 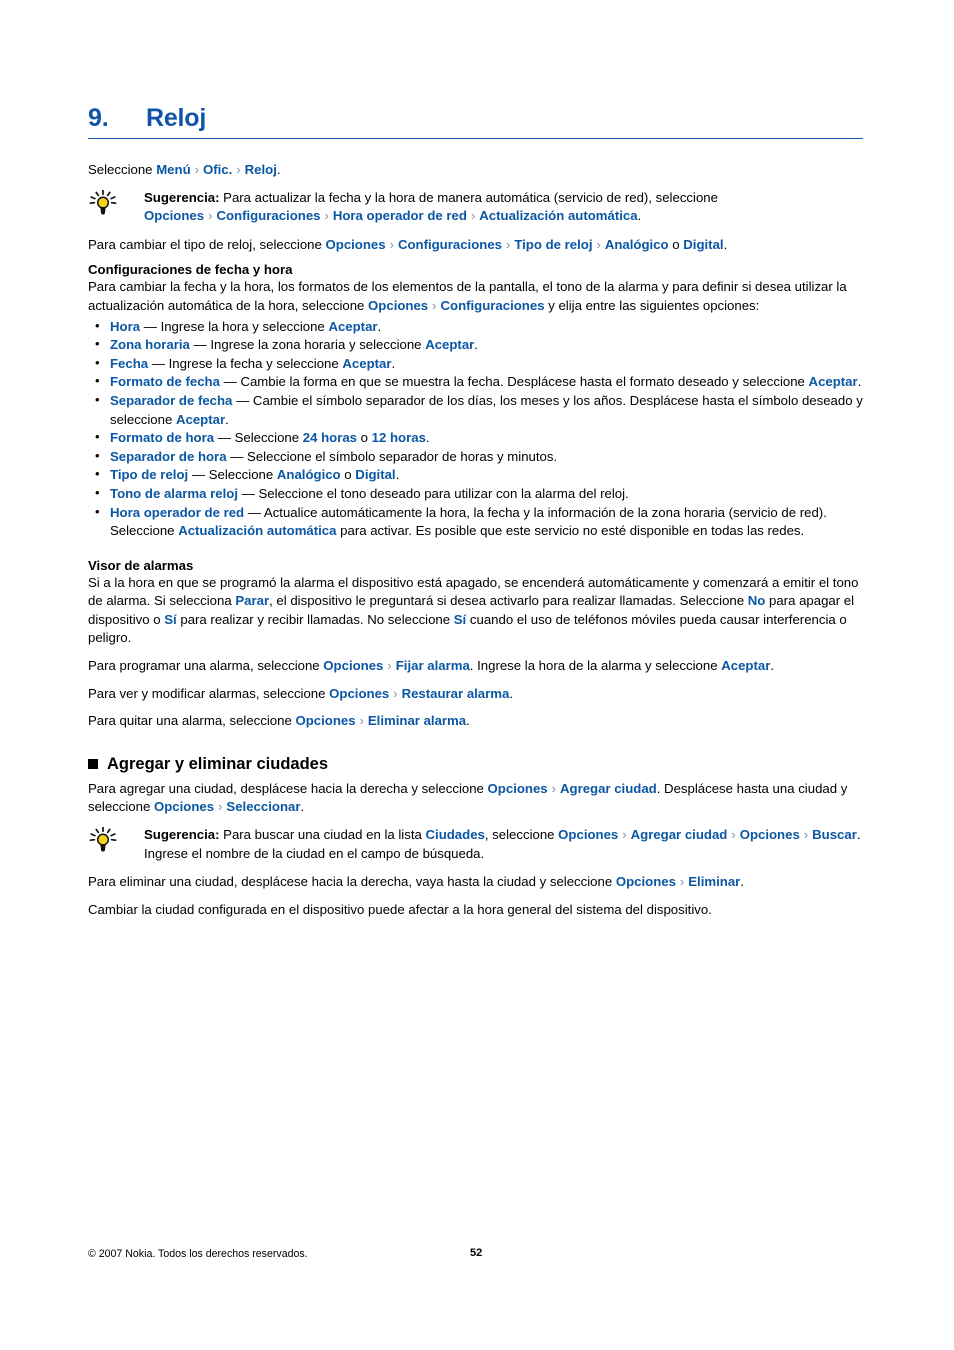 I want to click on option-link-2: Digital, so click(x=375, y=474).